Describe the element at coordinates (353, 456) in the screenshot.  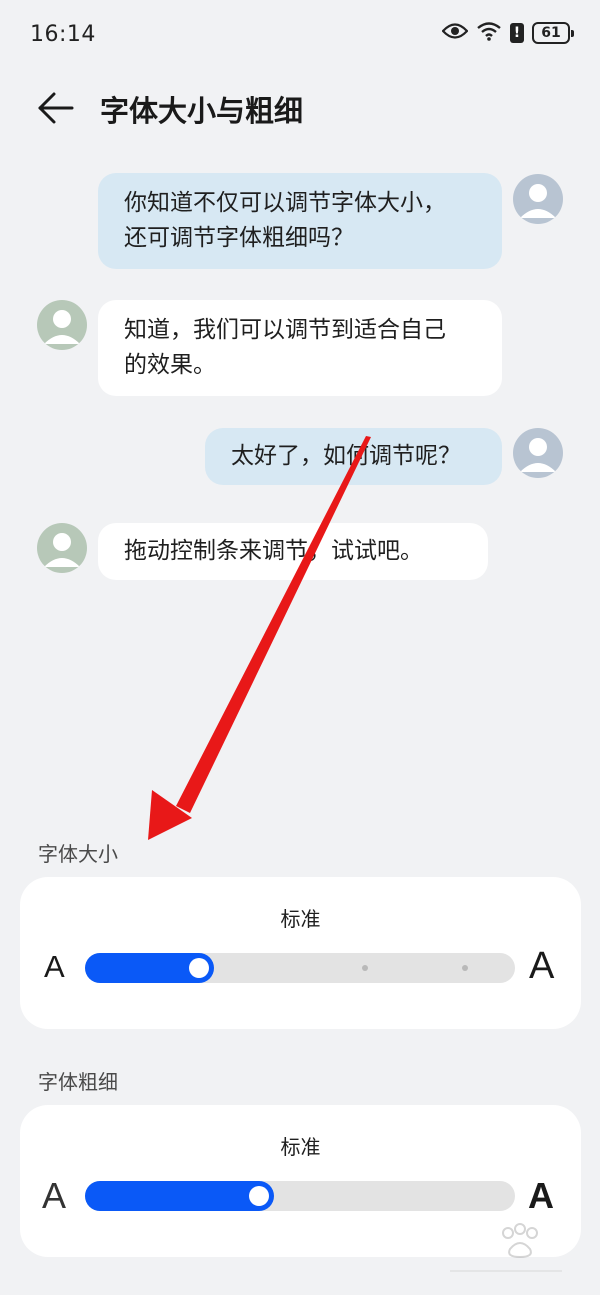
I see `chat-bubble-right: 太好了，如何调节呢？` at that location.